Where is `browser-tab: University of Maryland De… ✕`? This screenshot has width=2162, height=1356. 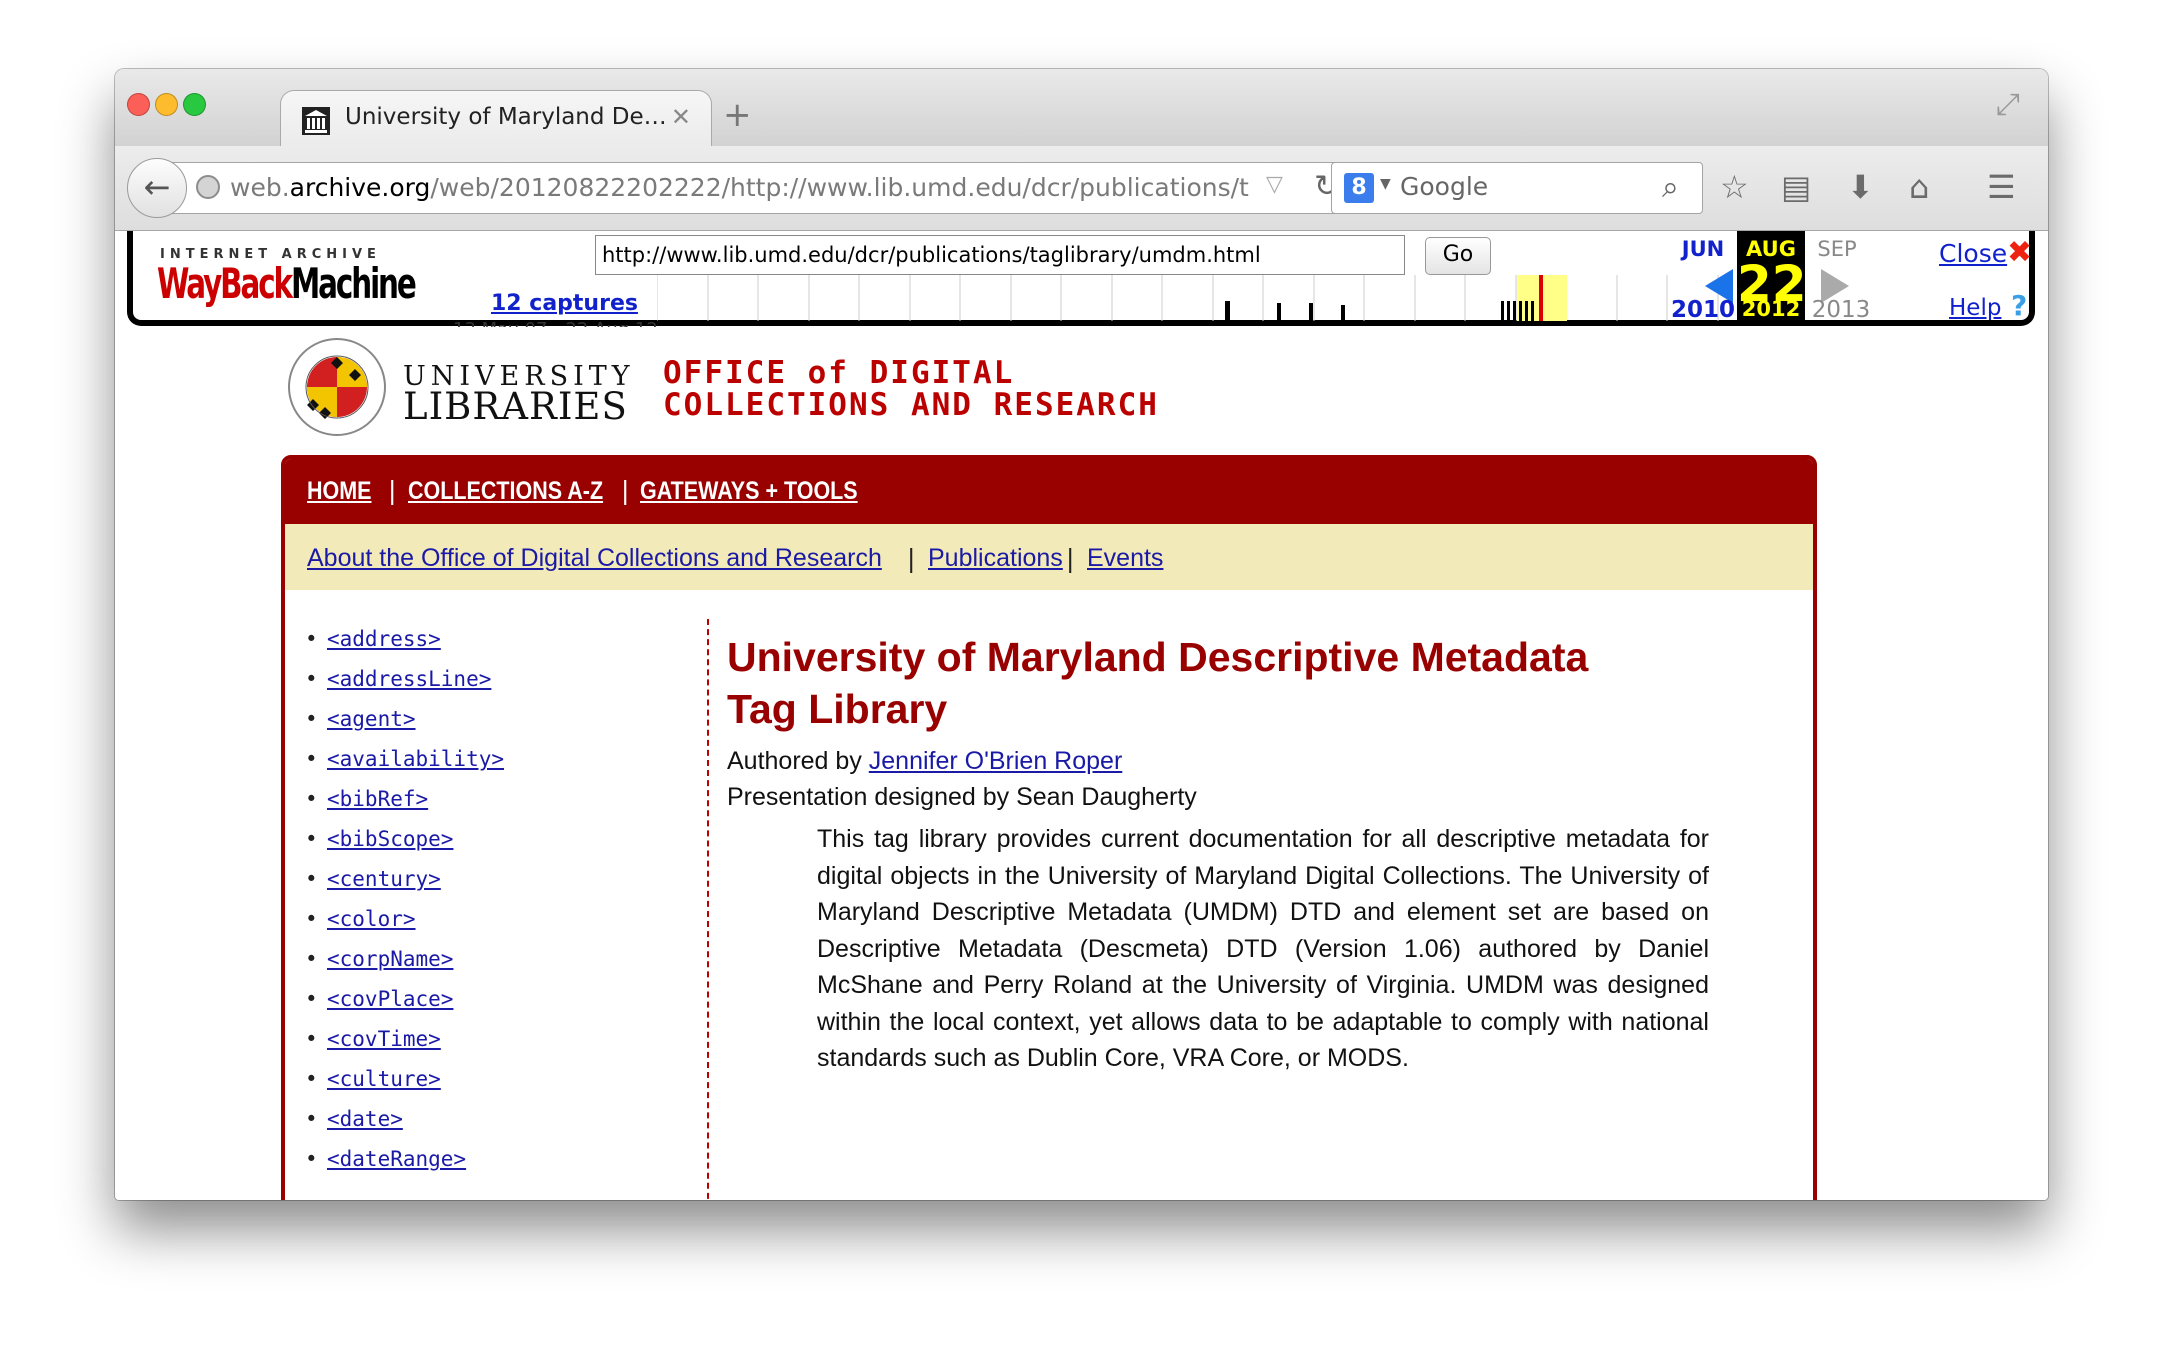
browser-tab: University of Maryland De… ✕ is located at coordinates (496, 119).